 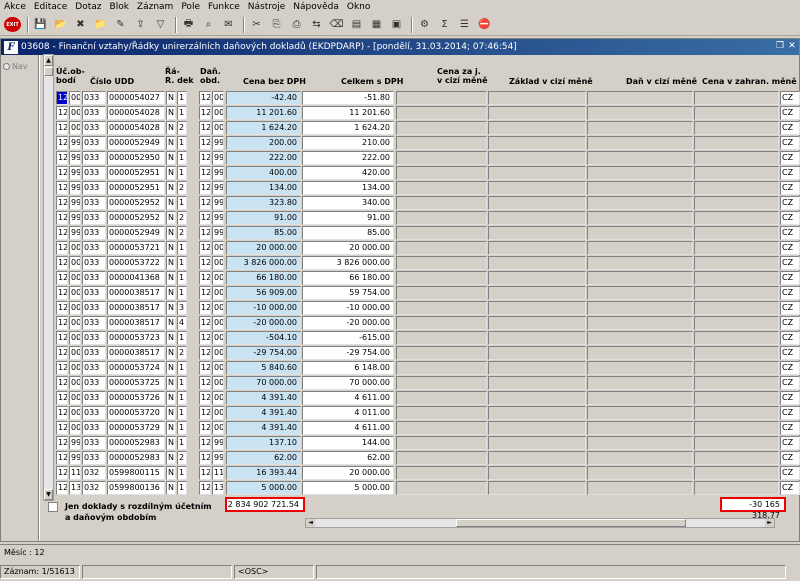 What do you see at coordinates (155, 7) in the screenshot?
I see `menu-item: Záznam` at bounding box center [155, 7].